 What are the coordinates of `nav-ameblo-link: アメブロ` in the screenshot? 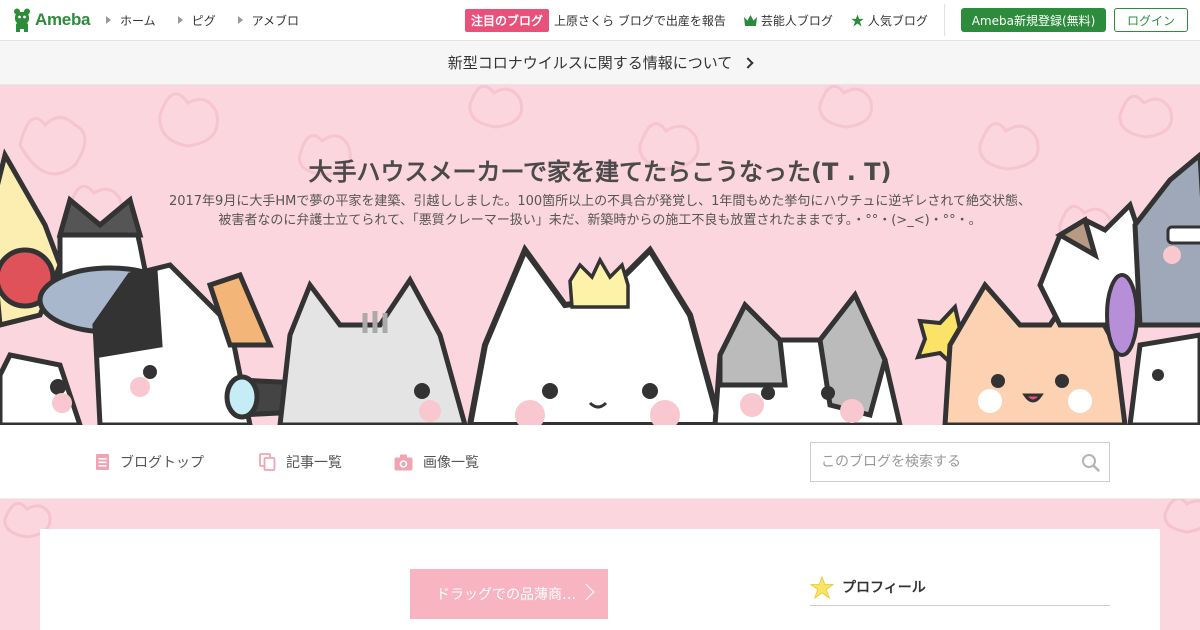 It's located at (268, 20).